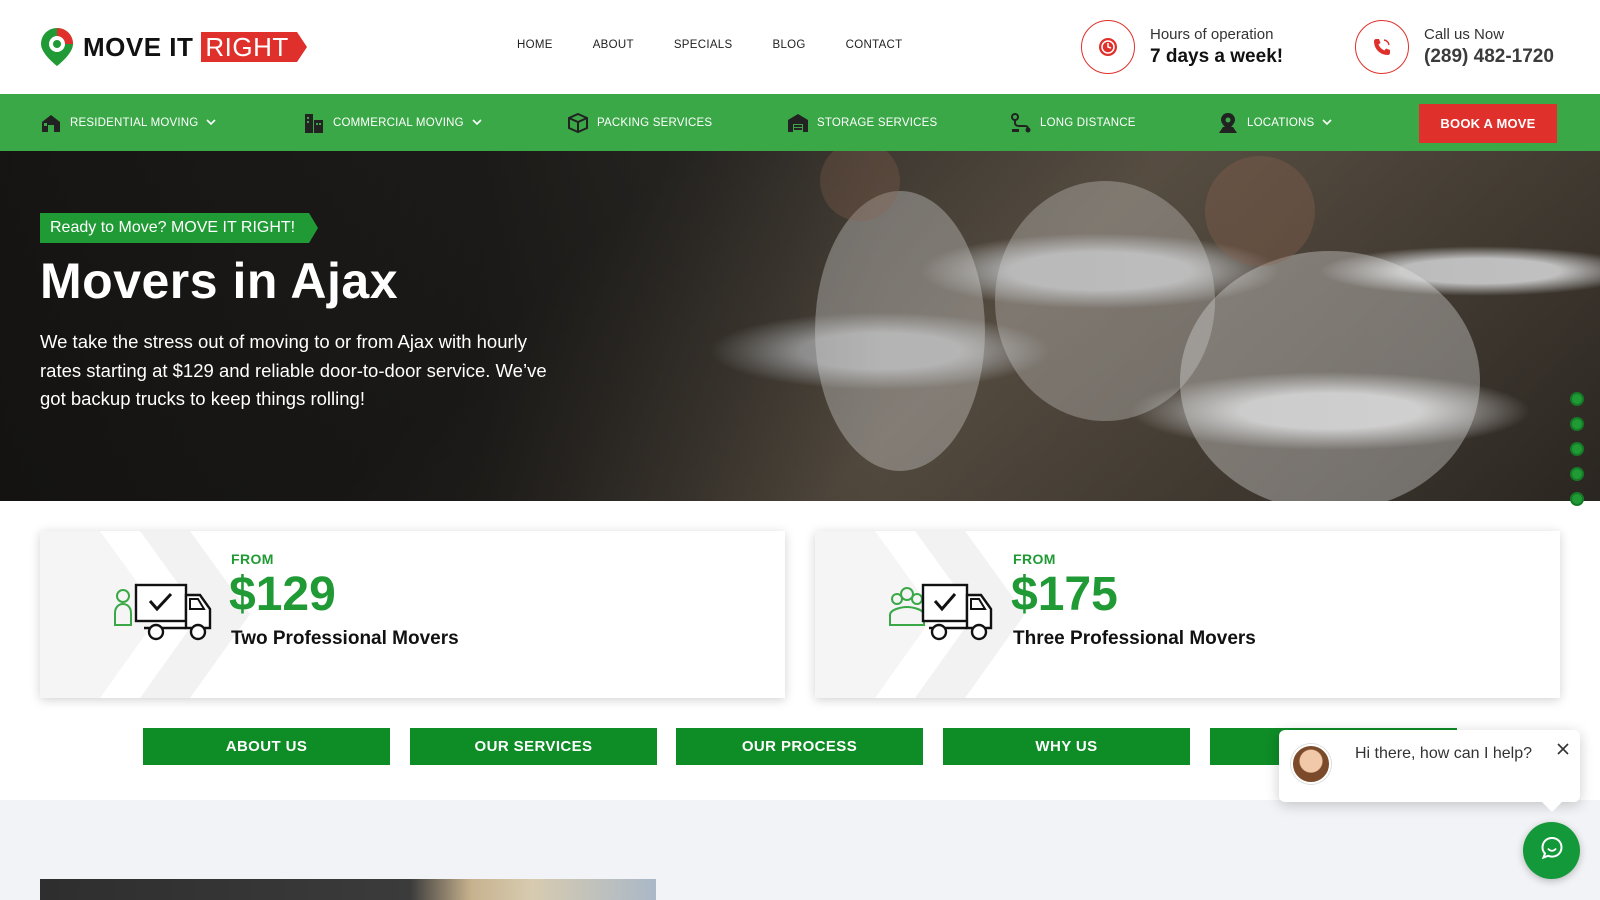 Image resolution: width=1600 pixels, height=900 pixels. Describe the element at coordinates (1217, 56) in the screenshot. I see `hours-value: 7 days a week!` at that location.